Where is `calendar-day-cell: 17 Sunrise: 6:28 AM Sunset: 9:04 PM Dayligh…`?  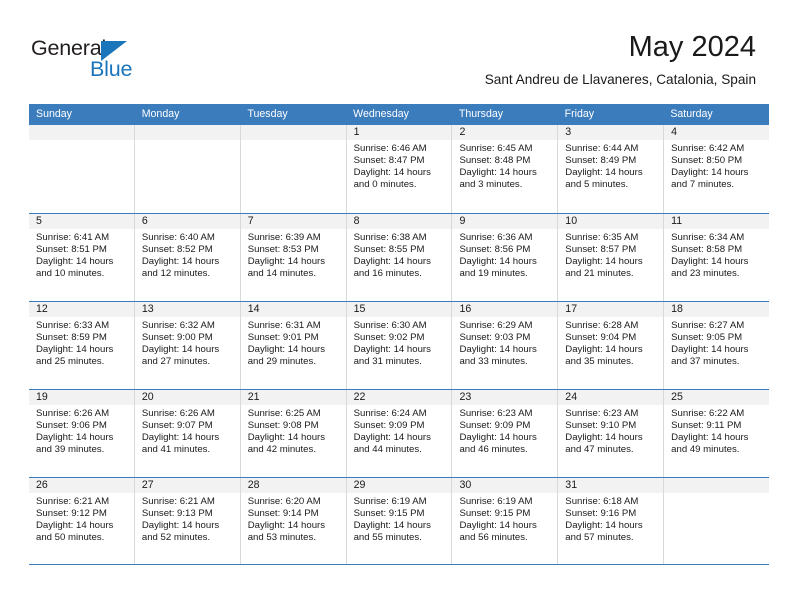
calendar-day-cell: 17 Sunrise: 6:28 AM Sunset: 9:04 PM Dayligh… is located at coordinates (611, 345).